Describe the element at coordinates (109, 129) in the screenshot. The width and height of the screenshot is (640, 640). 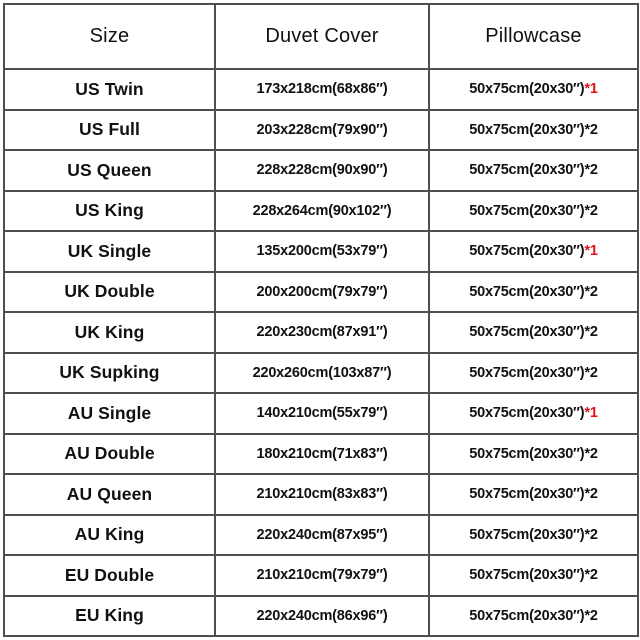
I see `cell-size: US Full` at that location.